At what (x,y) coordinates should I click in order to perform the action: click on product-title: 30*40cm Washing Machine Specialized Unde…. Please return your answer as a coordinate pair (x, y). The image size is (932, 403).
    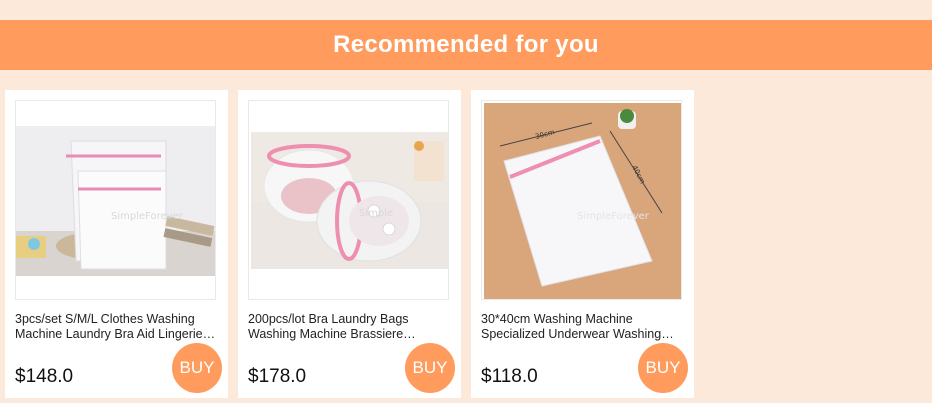
    Looking at the image, I should click on (583, 327).